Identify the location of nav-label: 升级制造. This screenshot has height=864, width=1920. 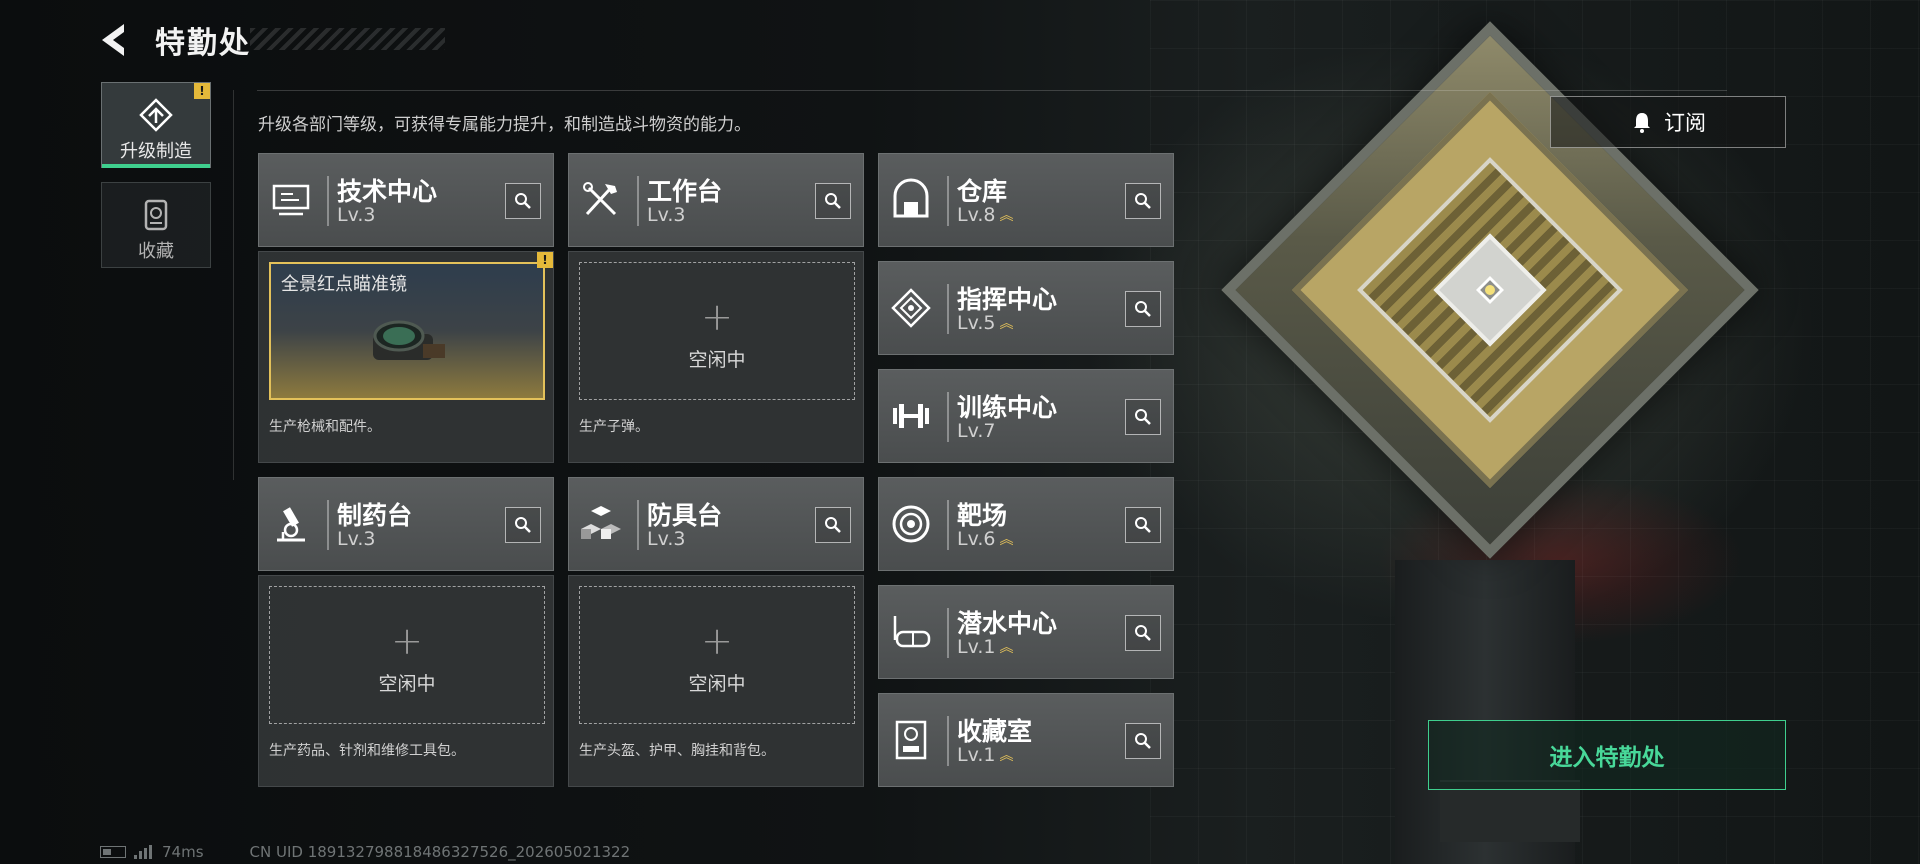
(156, 151).